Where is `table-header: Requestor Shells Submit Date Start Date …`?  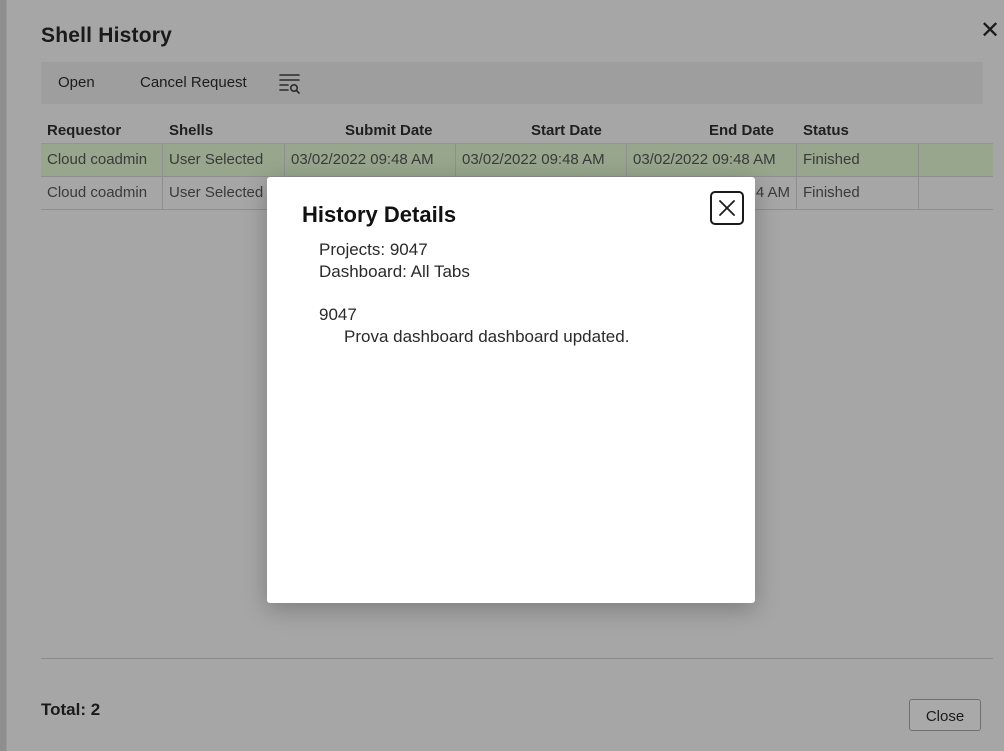 table-header: Requestor Shells Submit Date Start Date … is located at coordinates (517, 129).